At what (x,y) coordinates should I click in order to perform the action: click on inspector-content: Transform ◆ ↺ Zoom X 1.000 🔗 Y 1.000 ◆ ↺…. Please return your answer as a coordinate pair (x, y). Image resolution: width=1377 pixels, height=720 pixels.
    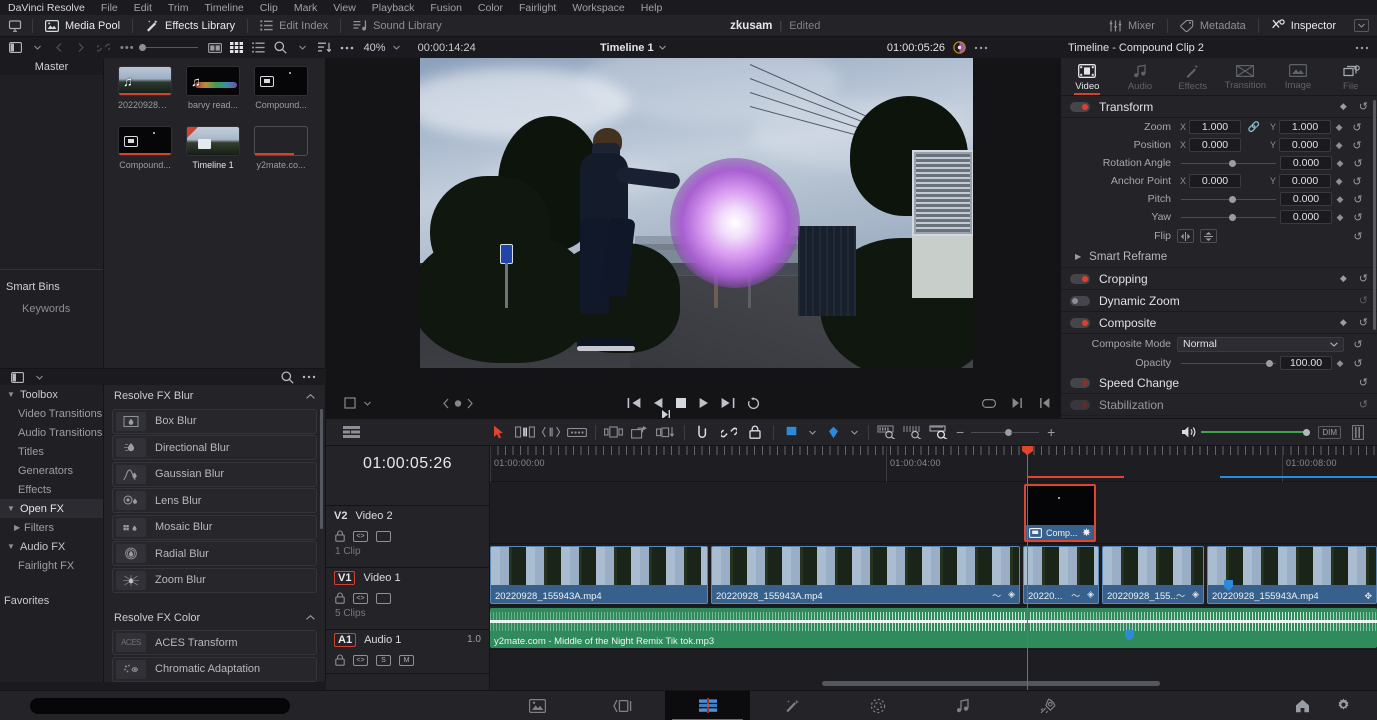
    Looking at the image, I should click on (1219, 257).